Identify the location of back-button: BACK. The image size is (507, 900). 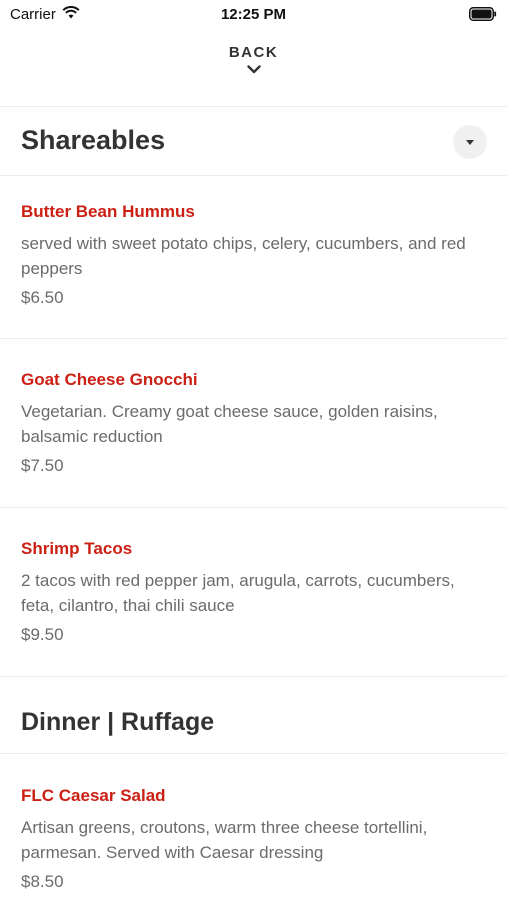
(253, 59).